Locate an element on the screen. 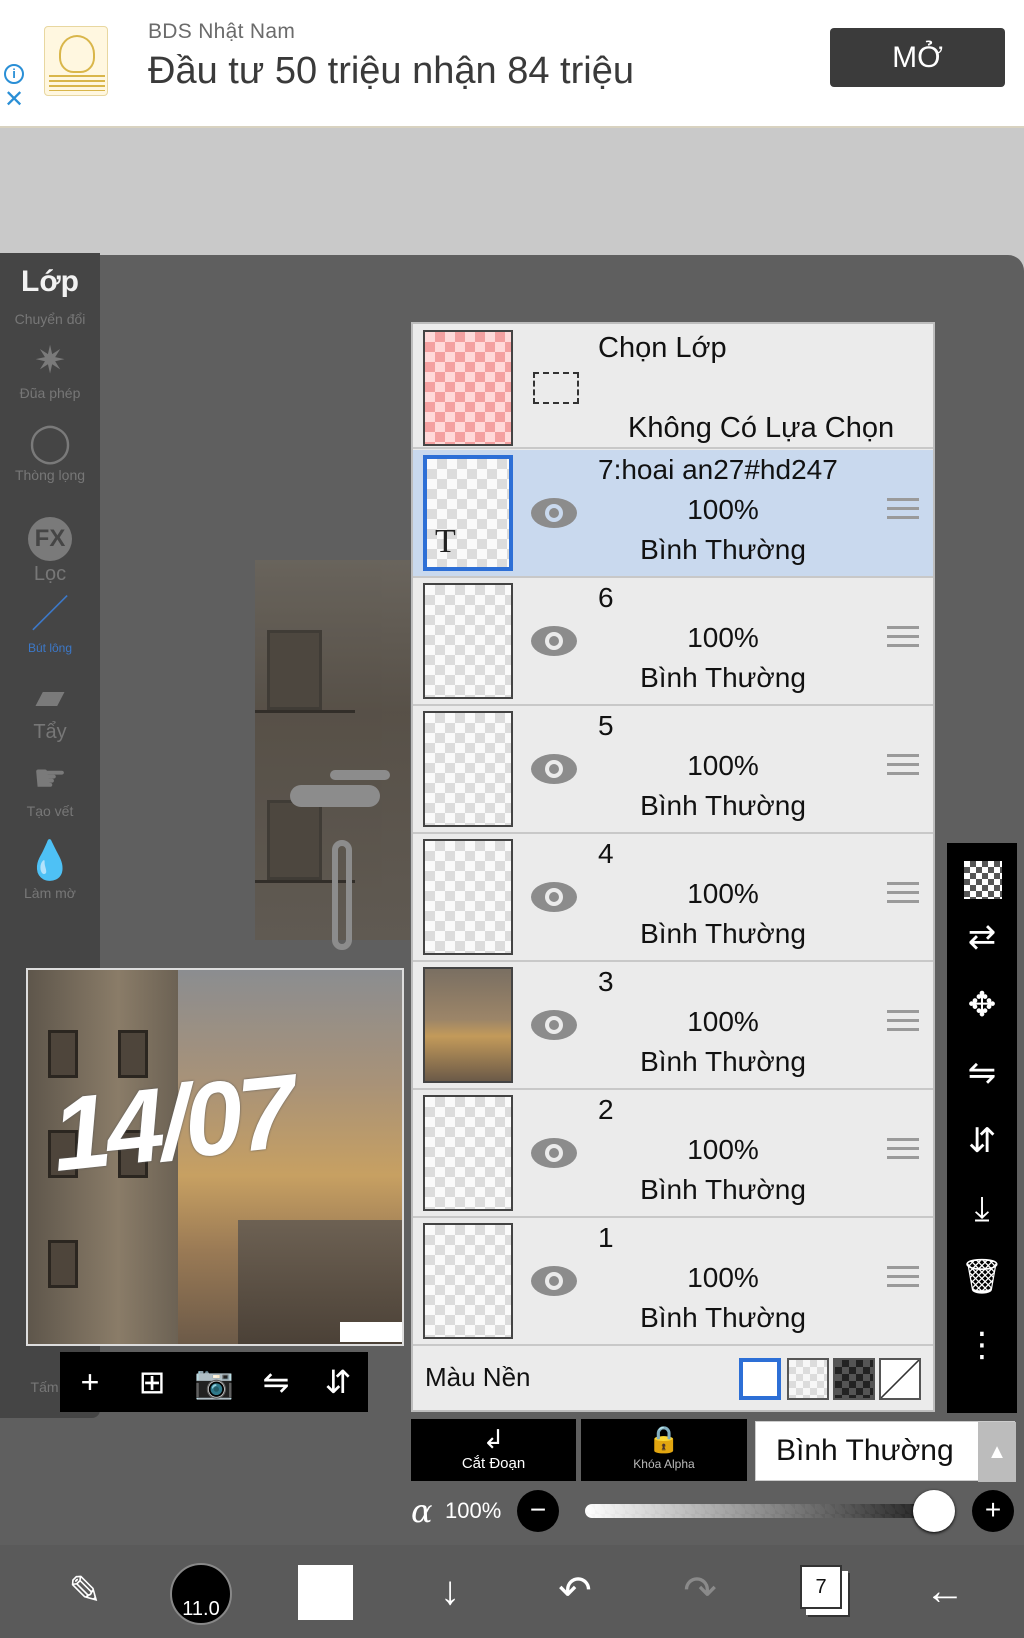 The image size is (1024, 1638). bg-none-swatch is located at coordinates (900, 1379).